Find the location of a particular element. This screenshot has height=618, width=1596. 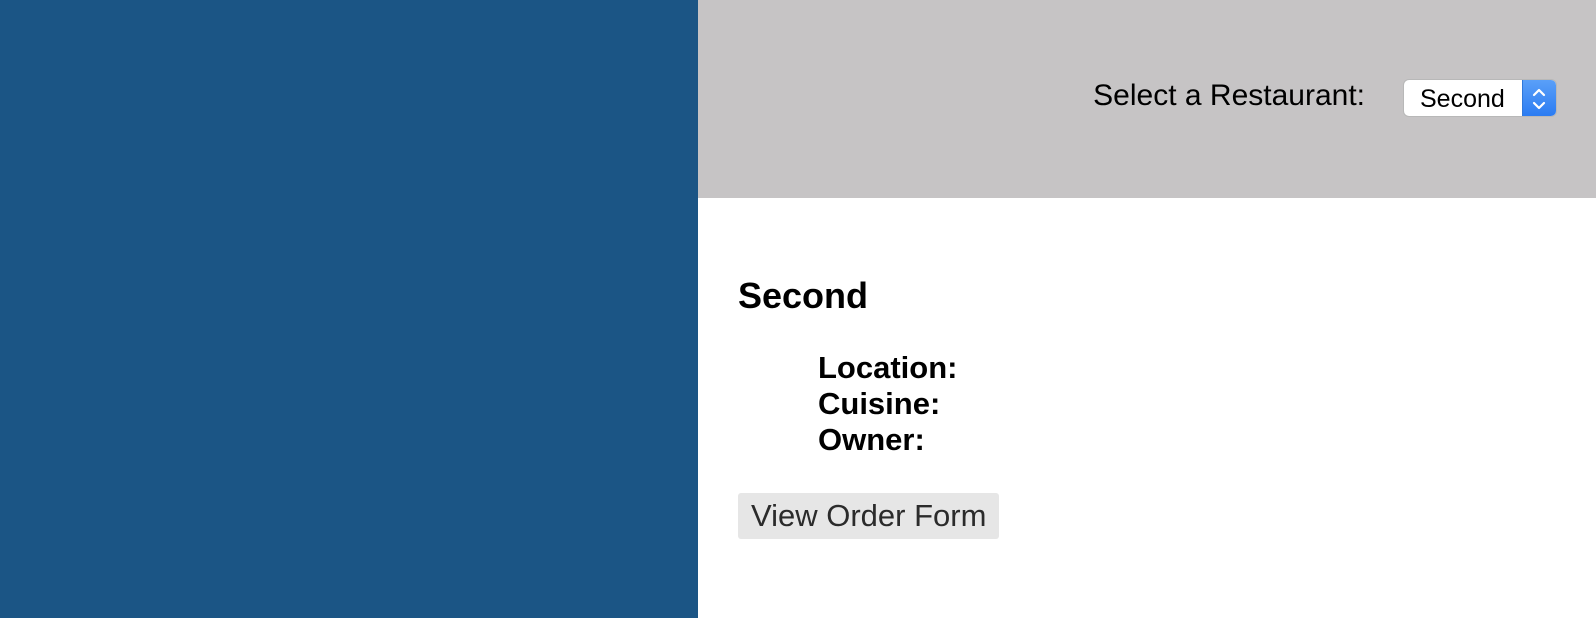

detail-owner-label: Owner: is located at coordinates (871, 439).